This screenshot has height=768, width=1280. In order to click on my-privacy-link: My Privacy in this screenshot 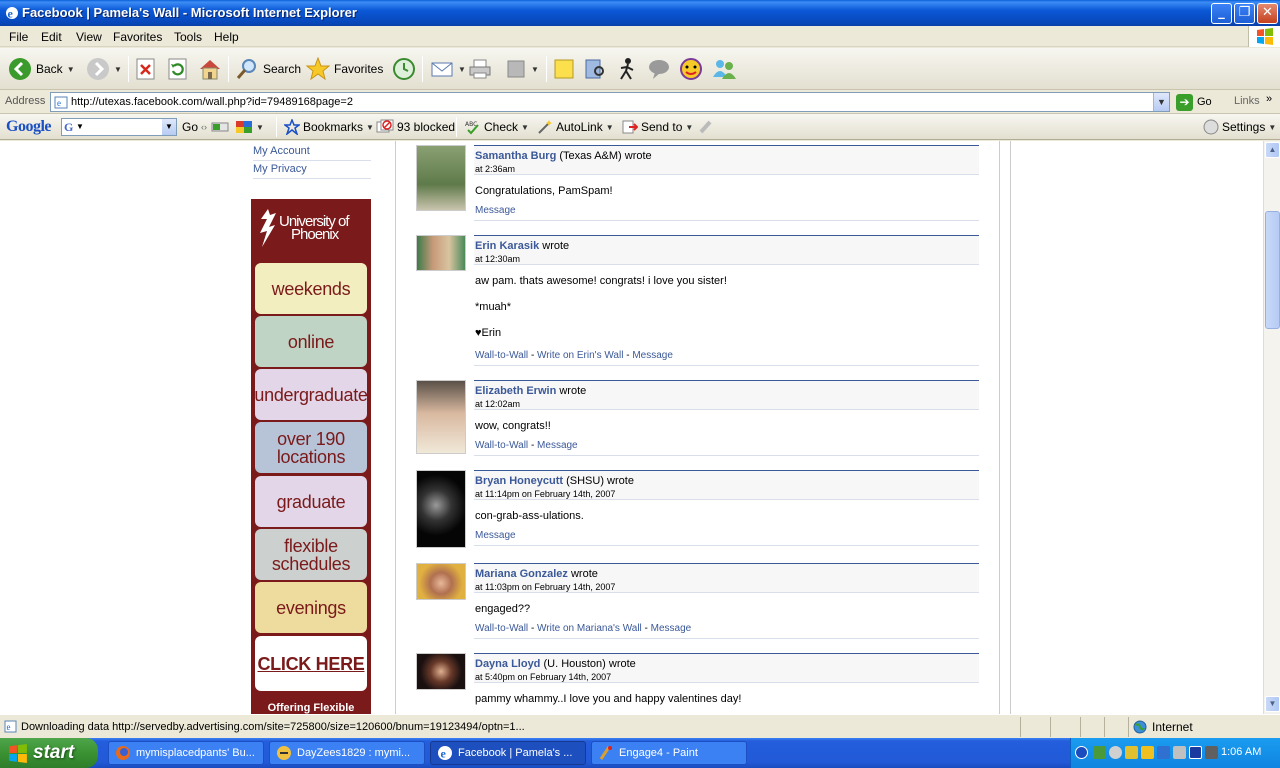, I will do `click(312, 170)`.